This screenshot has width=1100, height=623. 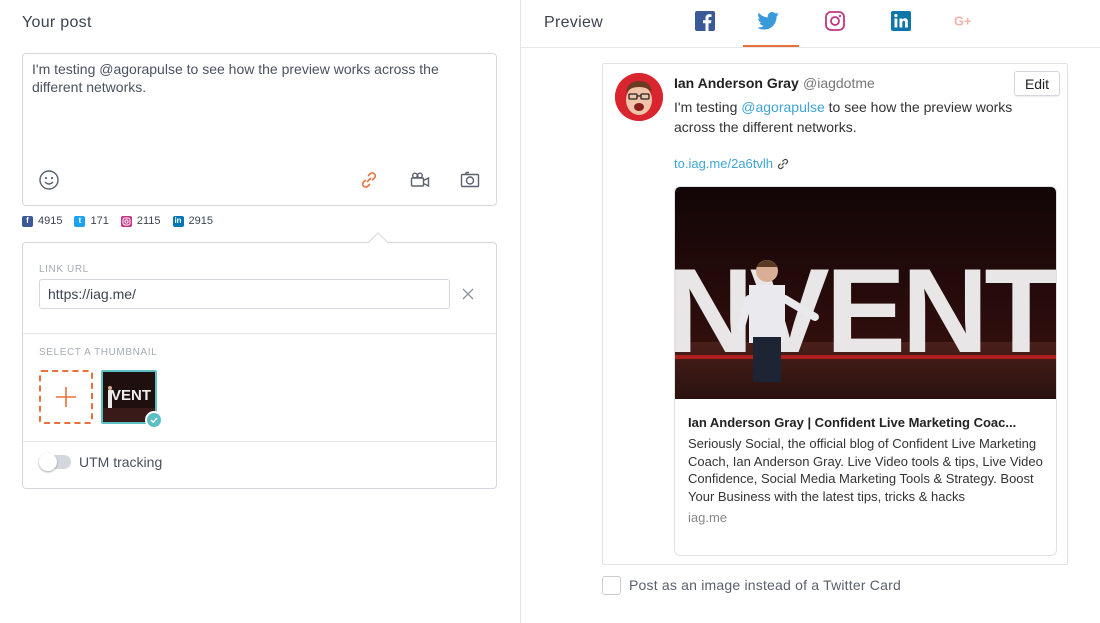 I want to click on short-link: to.iag.me/2a6tvlh, so click(x=731, y=163).